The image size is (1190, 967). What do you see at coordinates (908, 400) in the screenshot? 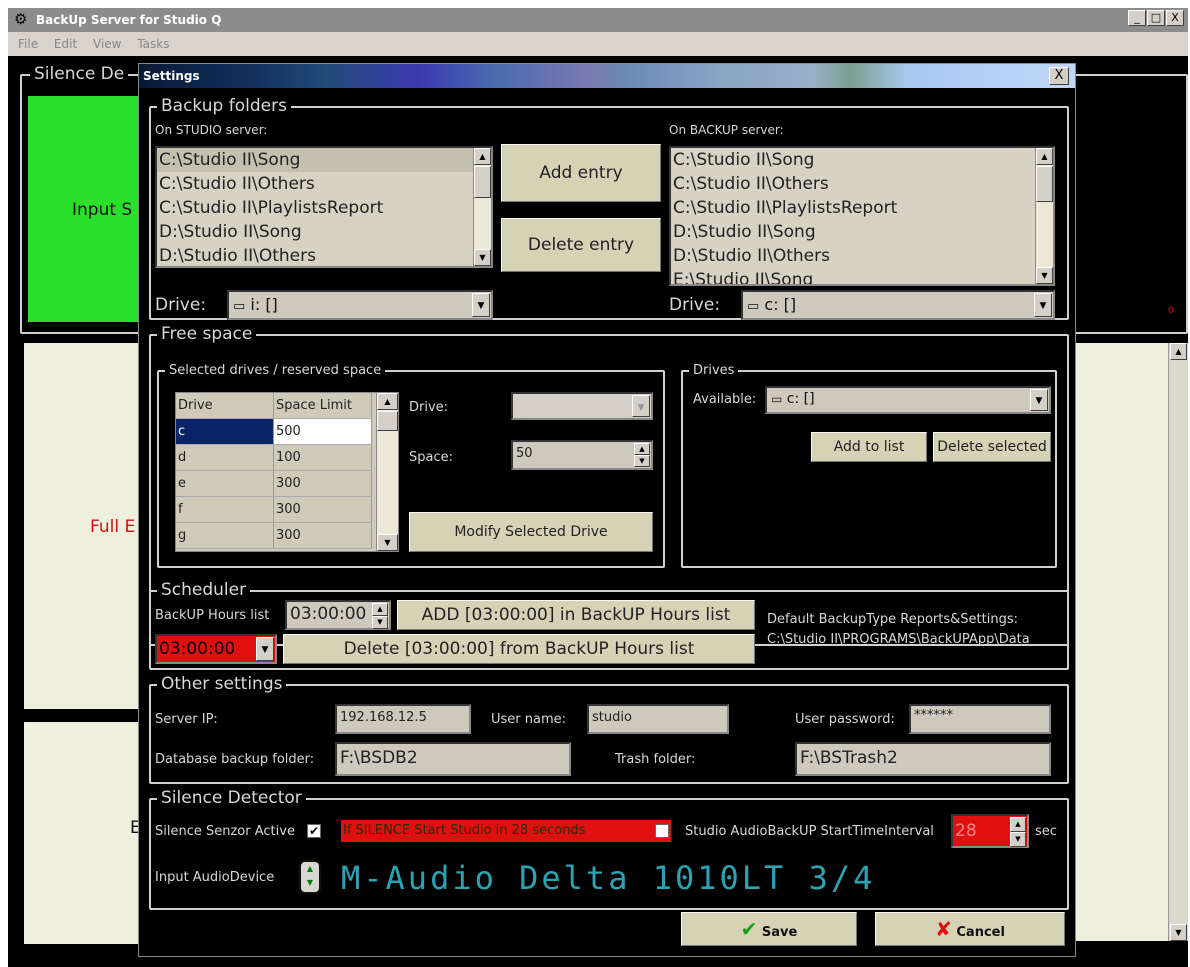
I see `available-drive-select: ▭ c: [] ▼` at bounding box center [908, 400].